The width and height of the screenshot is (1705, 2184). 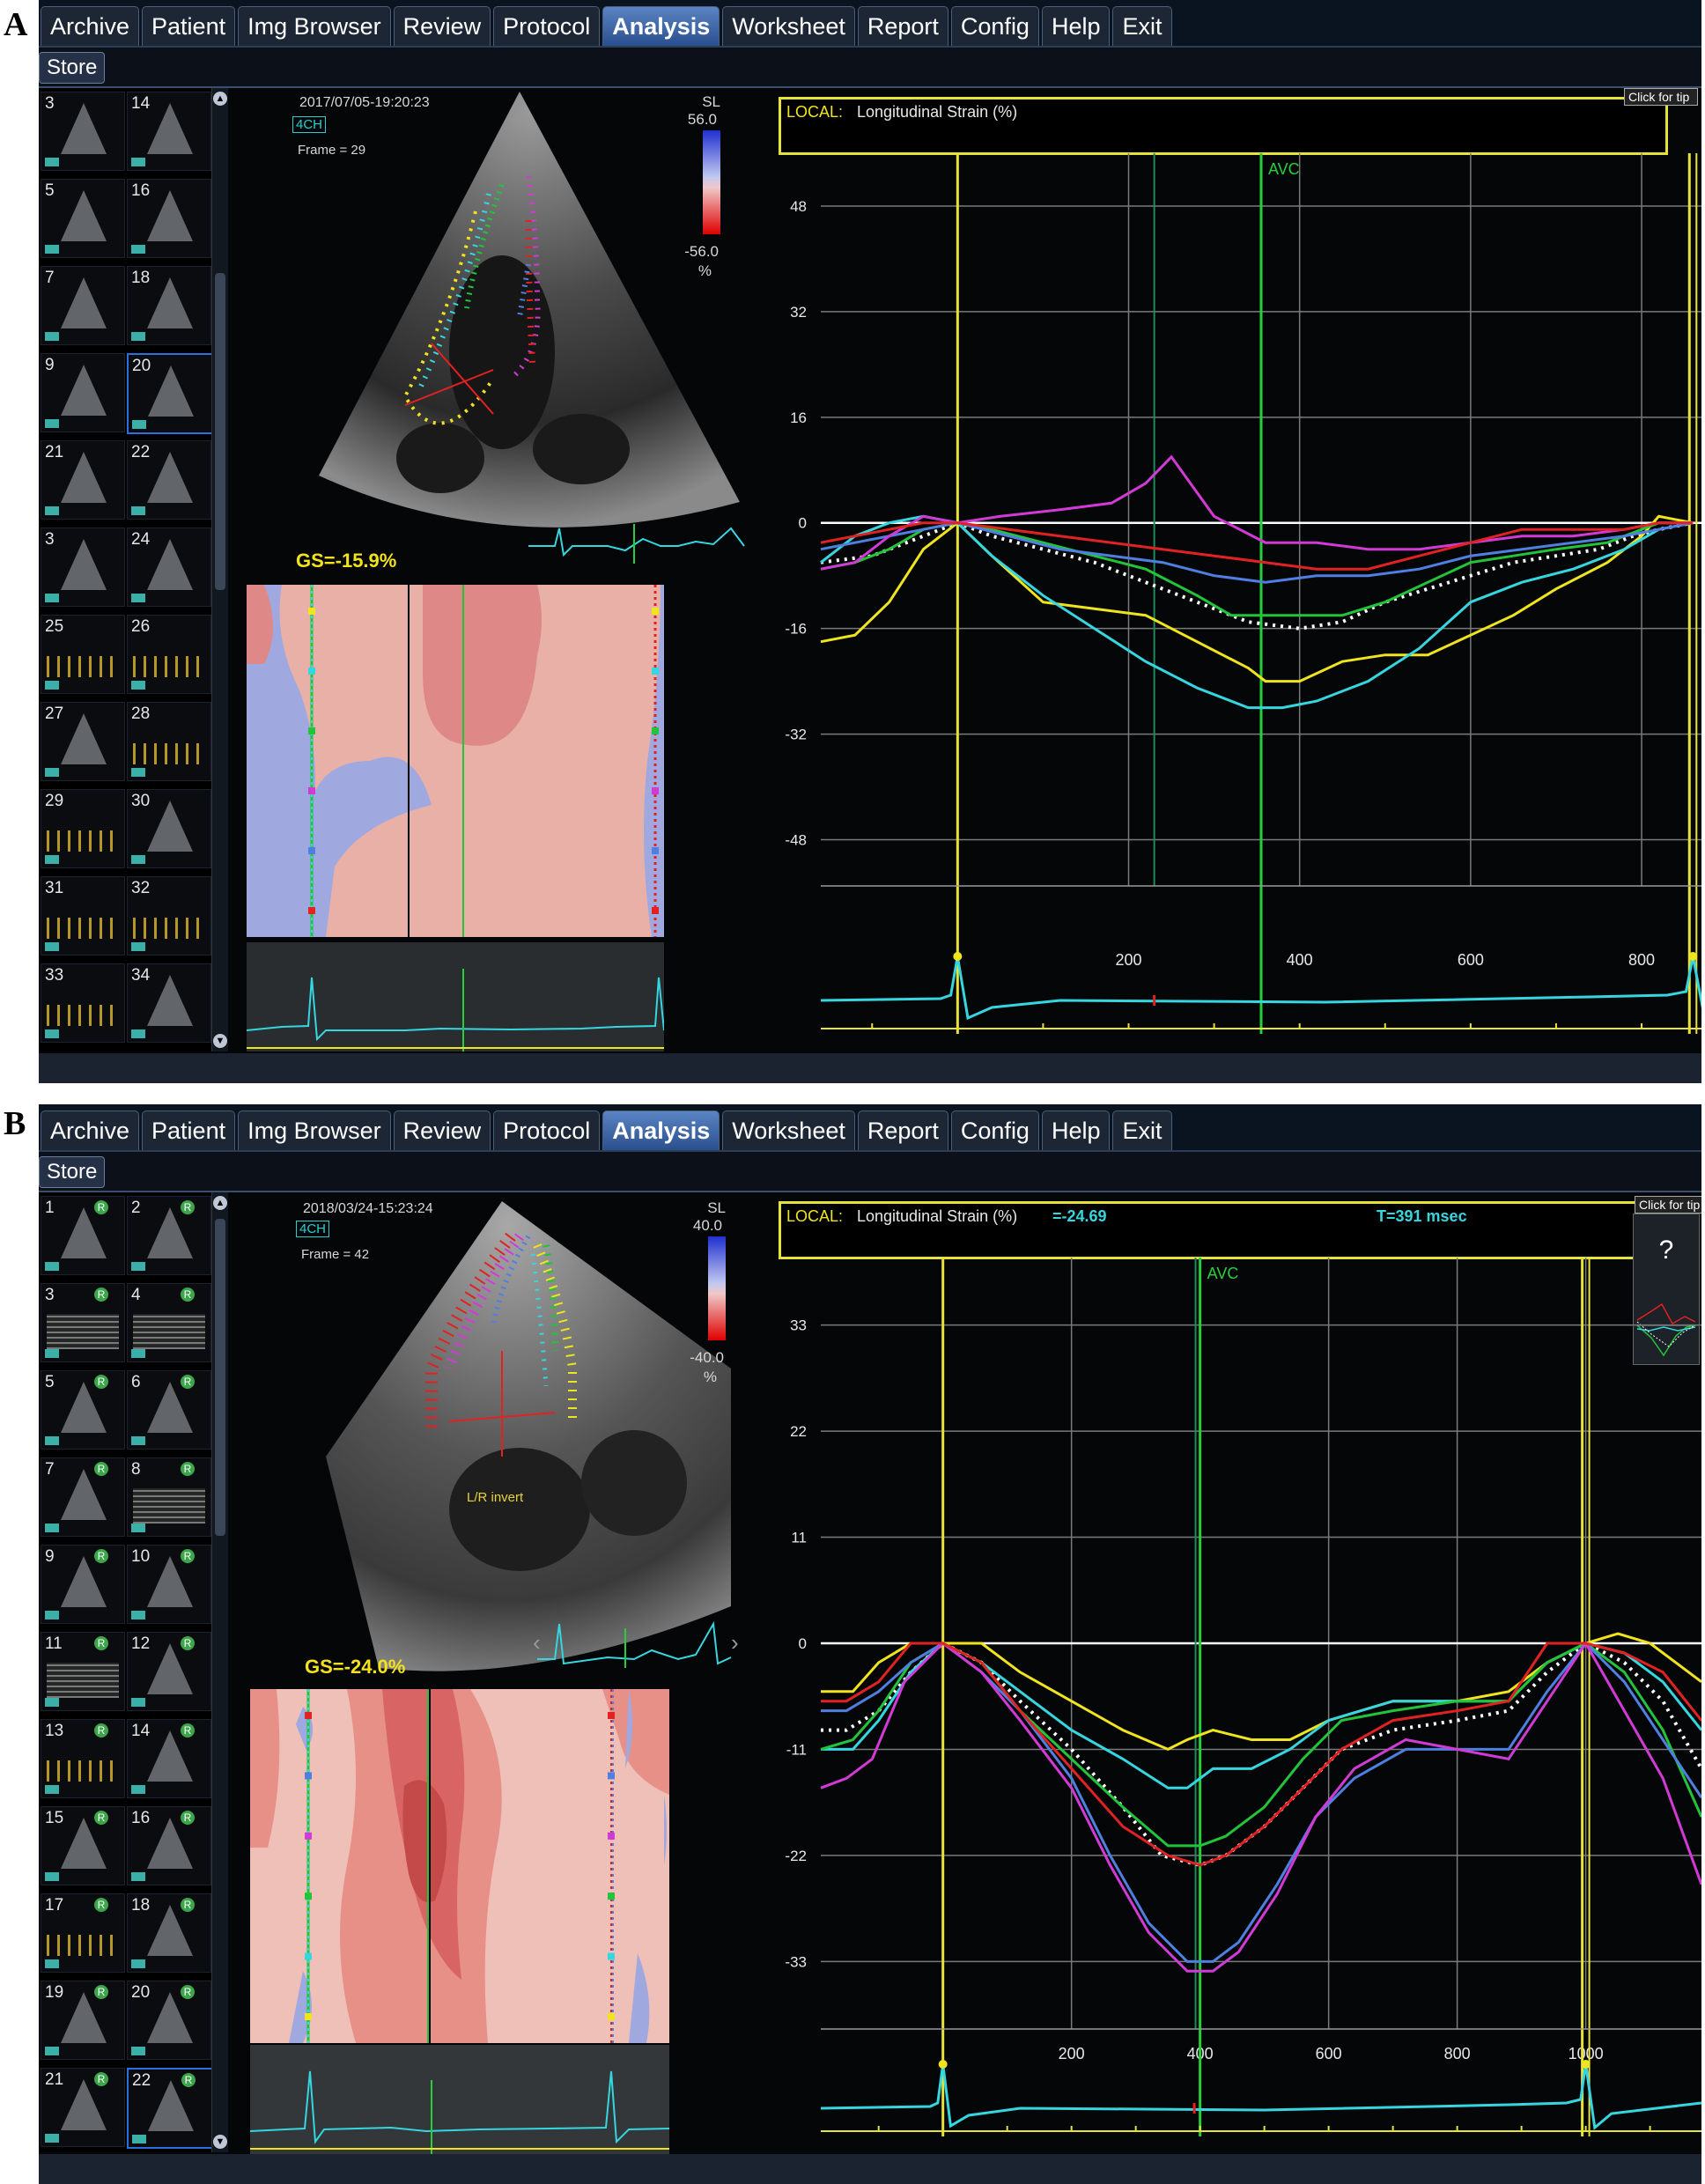 I want to click on thumbnail-22: 34, so click(x=169, y=1003).